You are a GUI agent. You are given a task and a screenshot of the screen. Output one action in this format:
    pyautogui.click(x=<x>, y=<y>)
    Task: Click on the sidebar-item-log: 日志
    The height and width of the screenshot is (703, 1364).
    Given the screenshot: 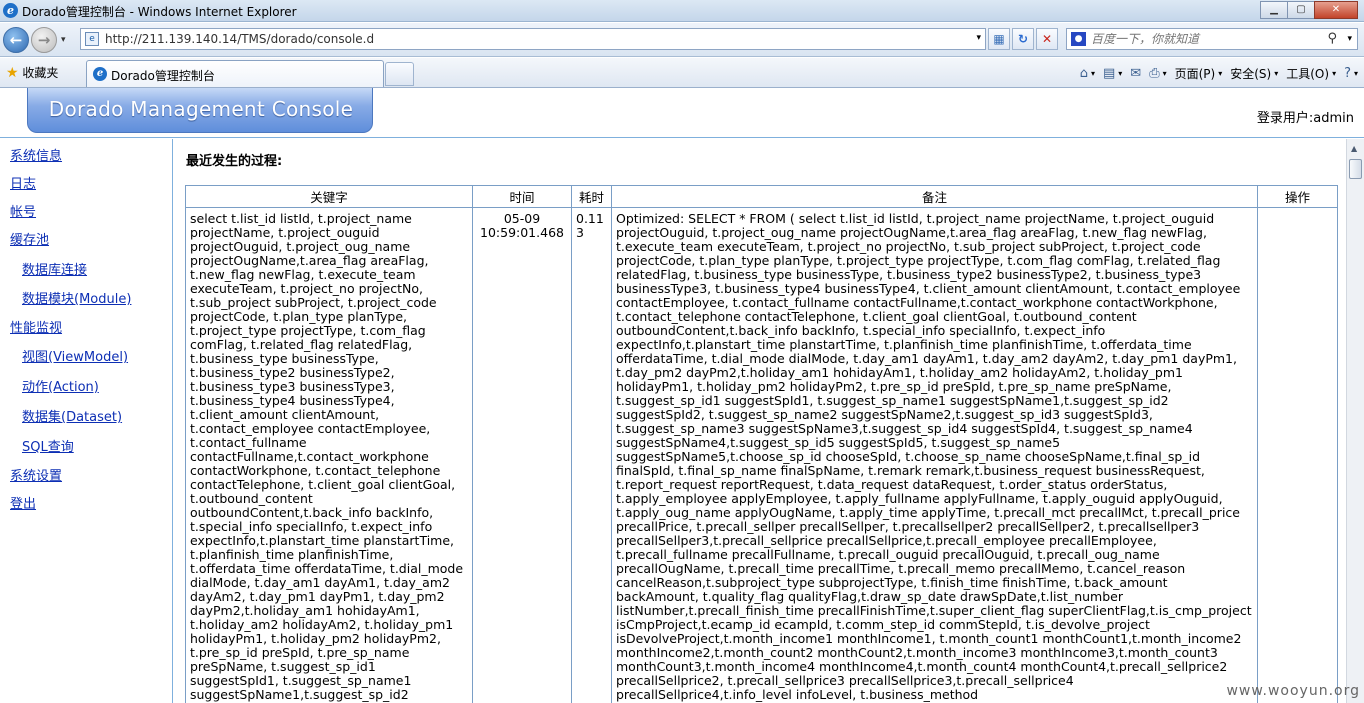 What is the action you would take?
    pyautogui.click(x=23, y=182)
    